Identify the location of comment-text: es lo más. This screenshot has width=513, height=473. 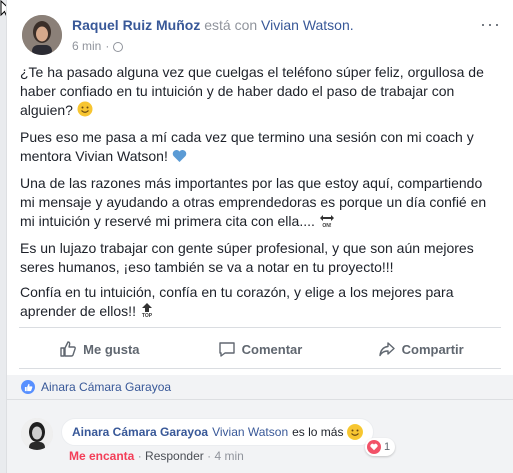
(318, 432).